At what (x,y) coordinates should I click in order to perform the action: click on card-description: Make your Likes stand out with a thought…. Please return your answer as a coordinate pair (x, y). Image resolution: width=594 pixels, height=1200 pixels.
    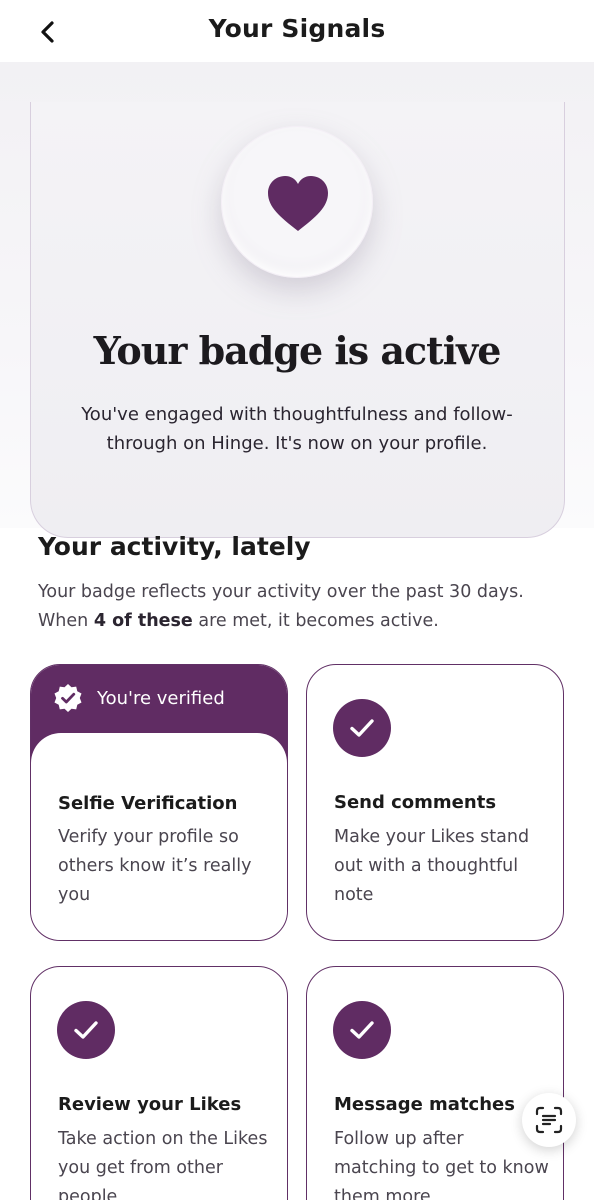
    Looking at the image, I should click on (432, 866).